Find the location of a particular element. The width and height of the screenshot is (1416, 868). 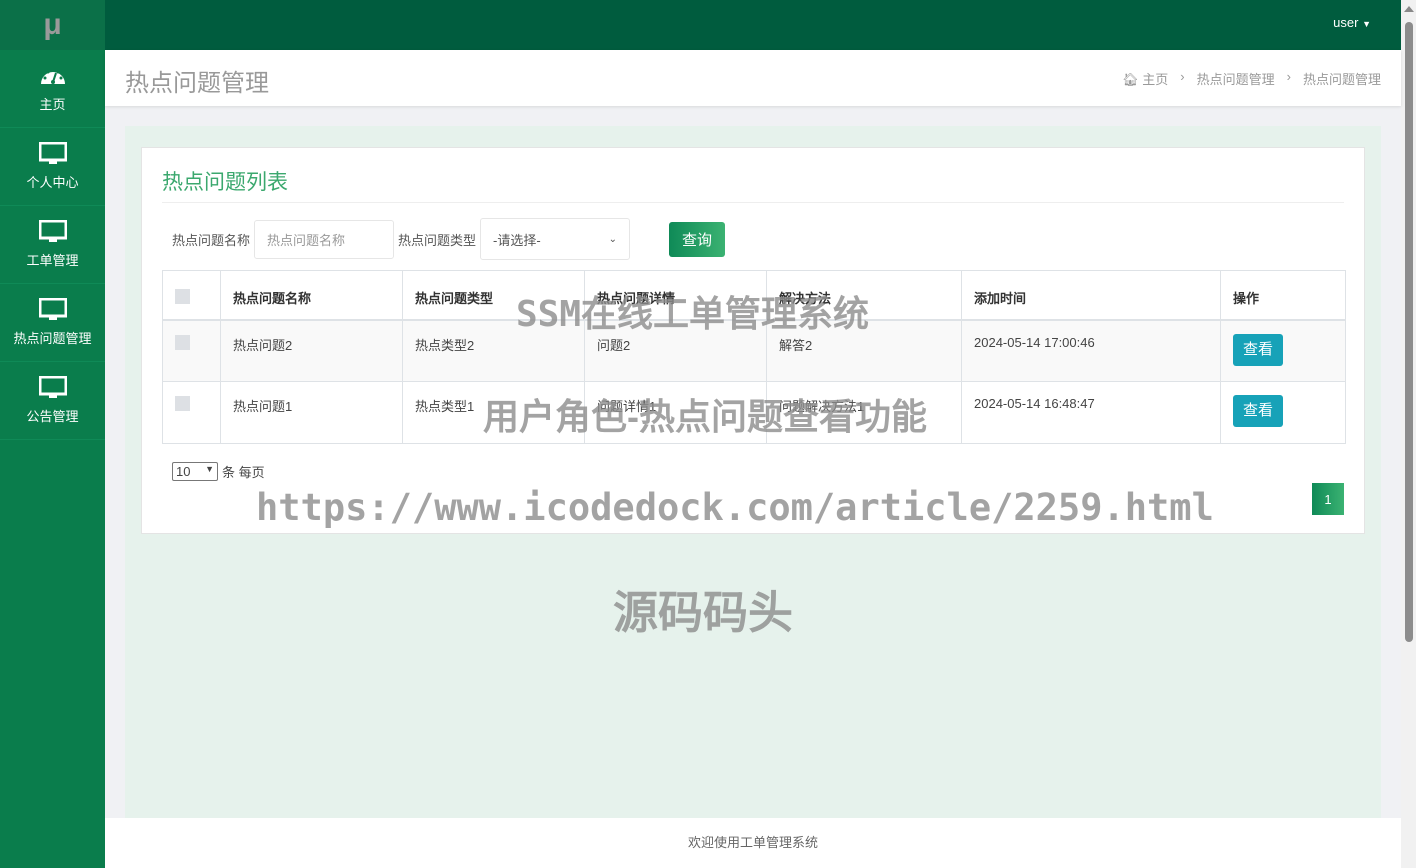

user-menu: user ▼ is located at coordinates (1352, 22).